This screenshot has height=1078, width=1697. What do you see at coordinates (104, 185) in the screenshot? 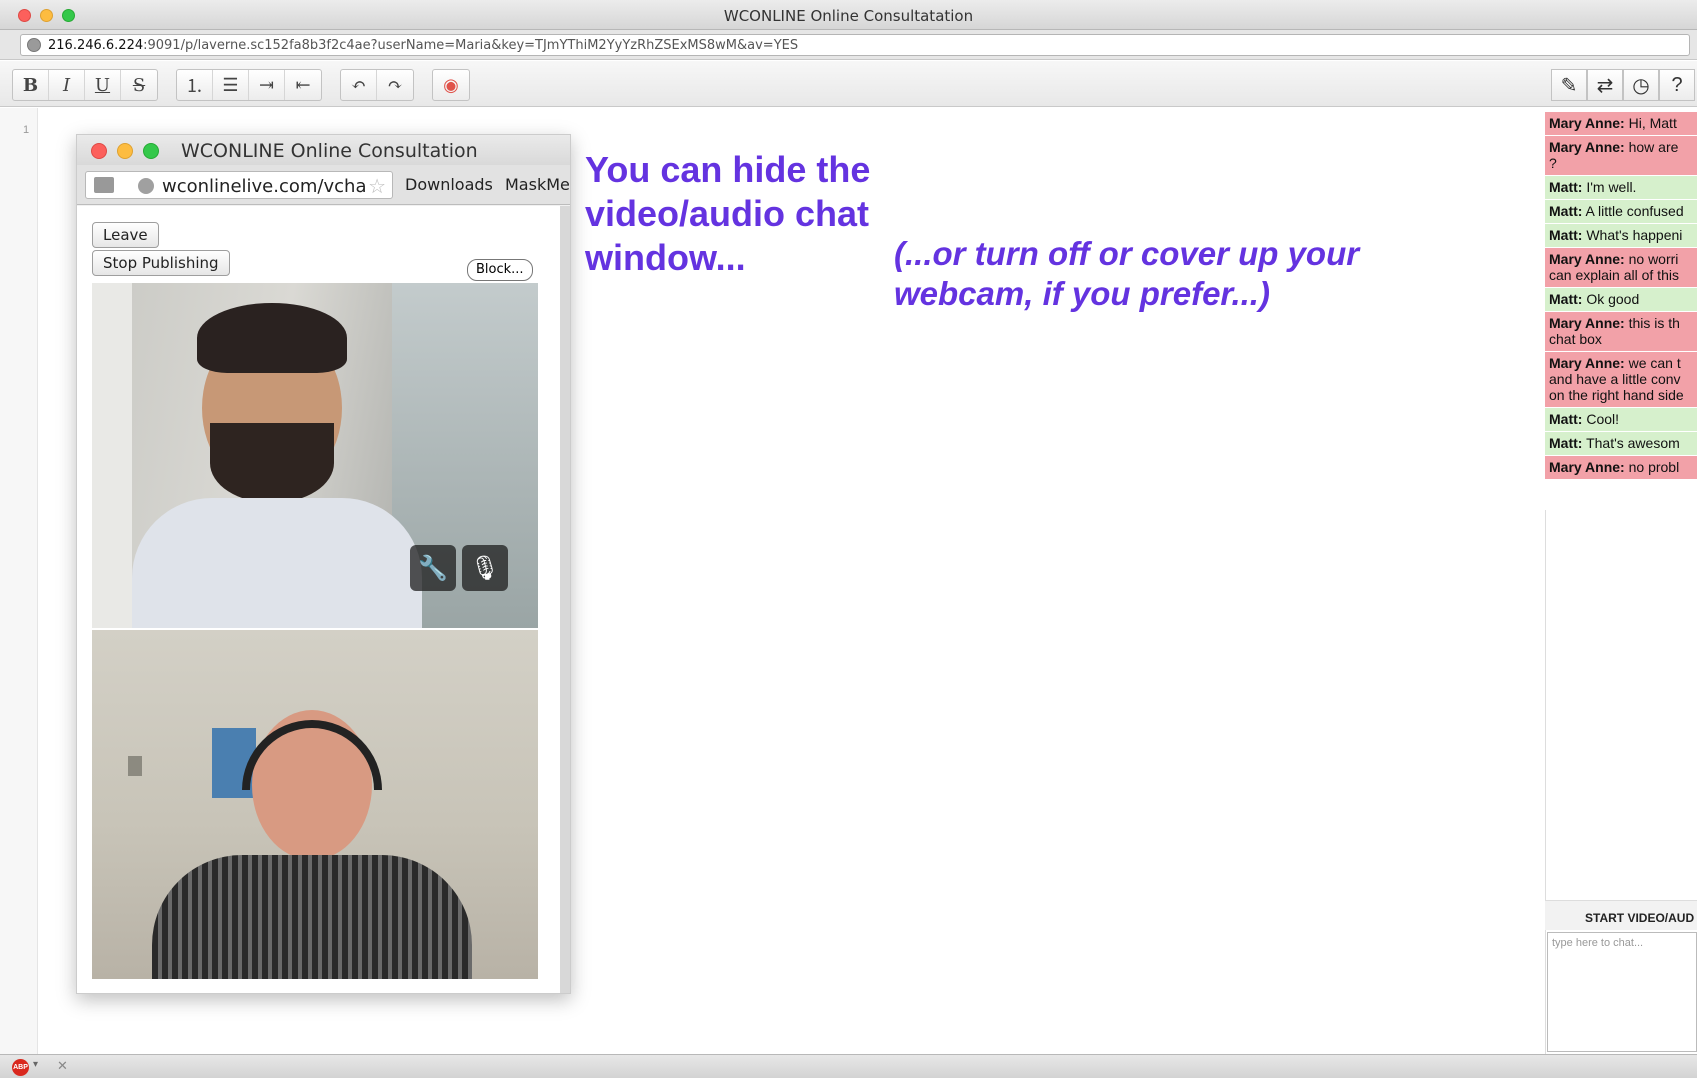
I see `sidebar-icon` at bounding box center [104, 185].